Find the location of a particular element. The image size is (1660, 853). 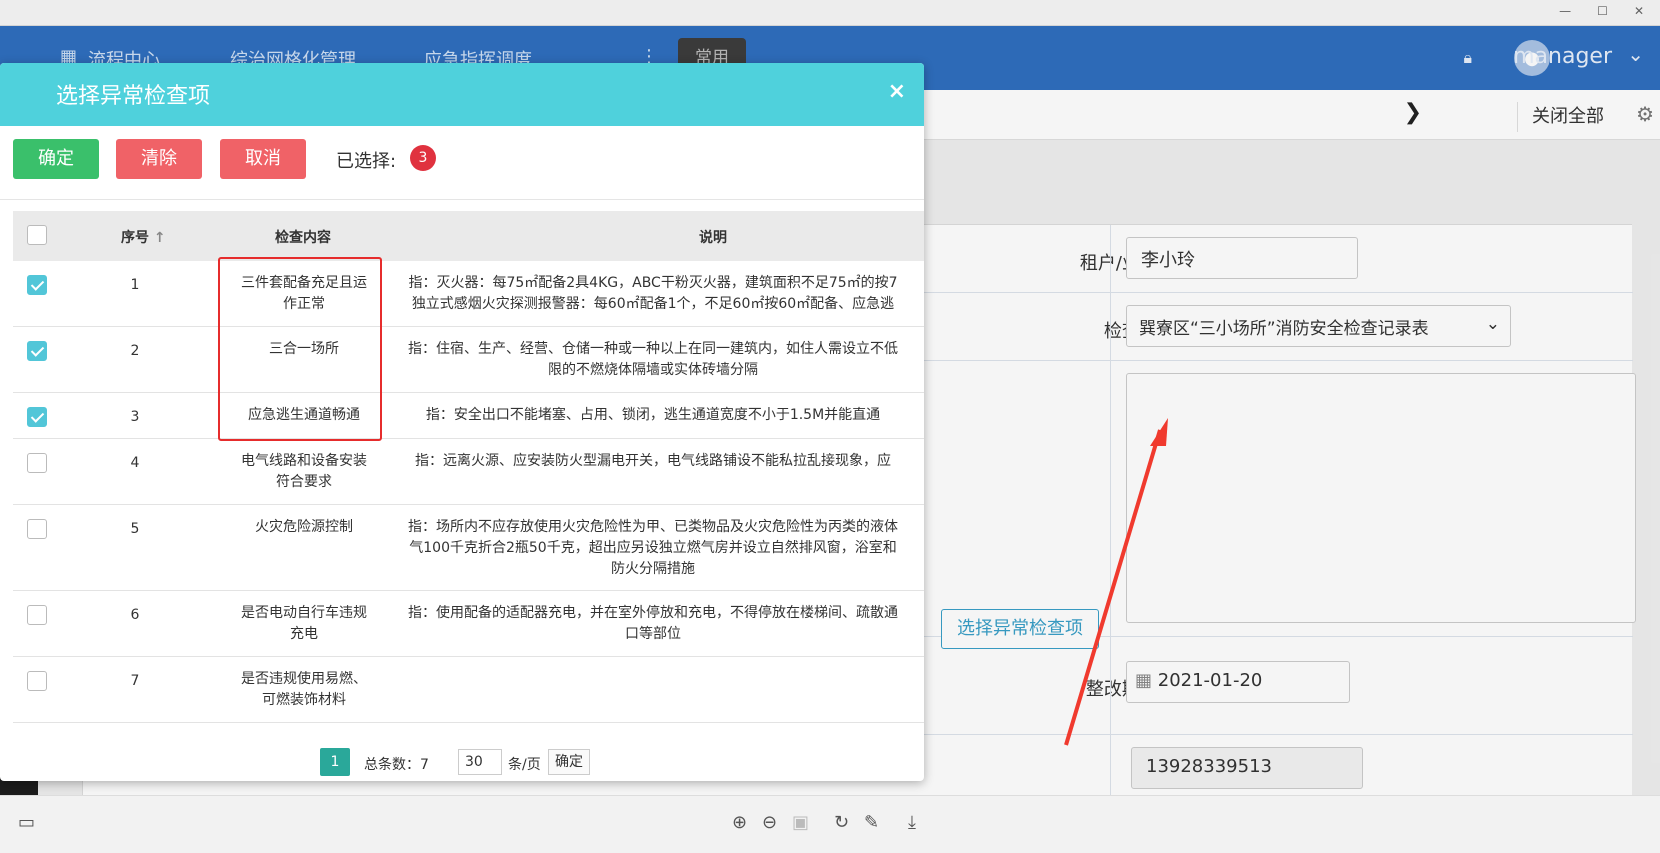

row-desc: 指：远离火源、应安装防火型漏电开关，电气线路铺设不能私拉乱接现象，应 is located at coordinates (653, 461).